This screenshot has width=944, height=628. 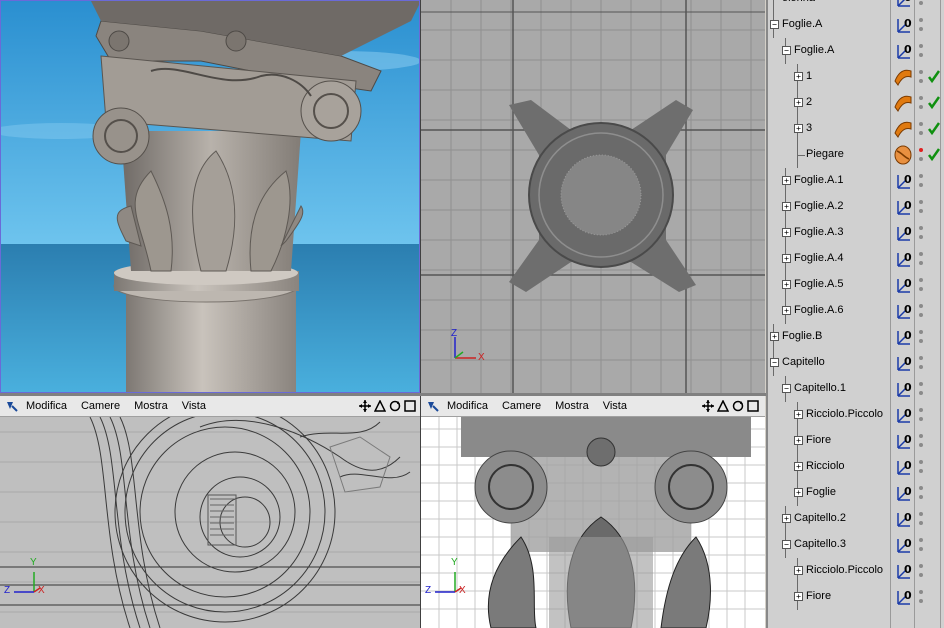 I want to click on object-row: + Foglie 0, so click(x=856, y=493).